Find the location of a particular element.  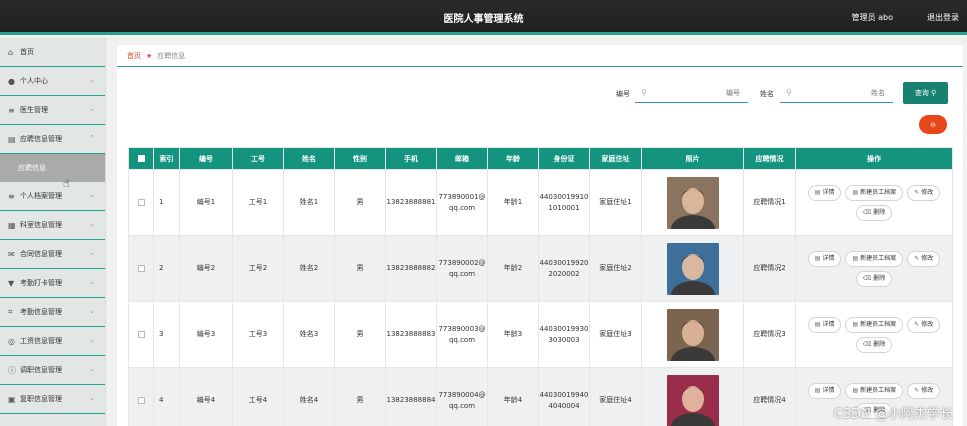

globe-icon: ◎ is located at coordinates (11, 341).